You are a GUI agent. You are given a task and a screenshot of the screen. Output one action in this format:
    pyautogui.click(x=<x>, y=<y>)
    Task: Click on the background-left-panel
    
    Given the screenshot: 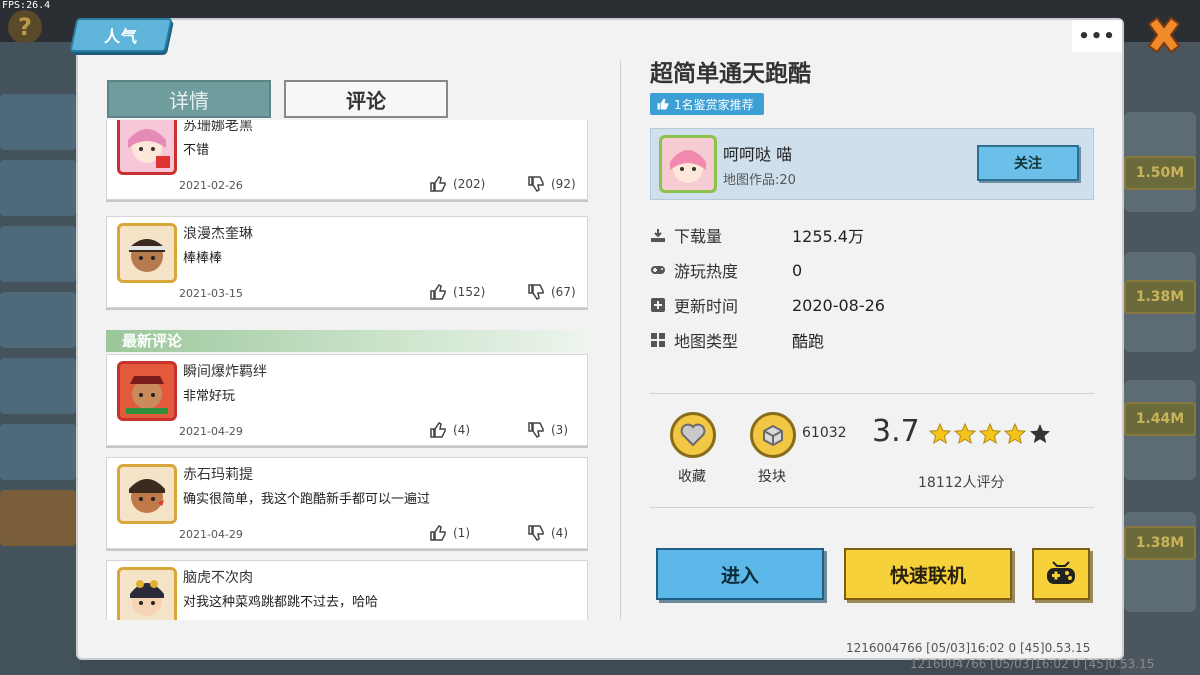 What is the action you would take?
    pyautogui.click(x=40, y=358)
    